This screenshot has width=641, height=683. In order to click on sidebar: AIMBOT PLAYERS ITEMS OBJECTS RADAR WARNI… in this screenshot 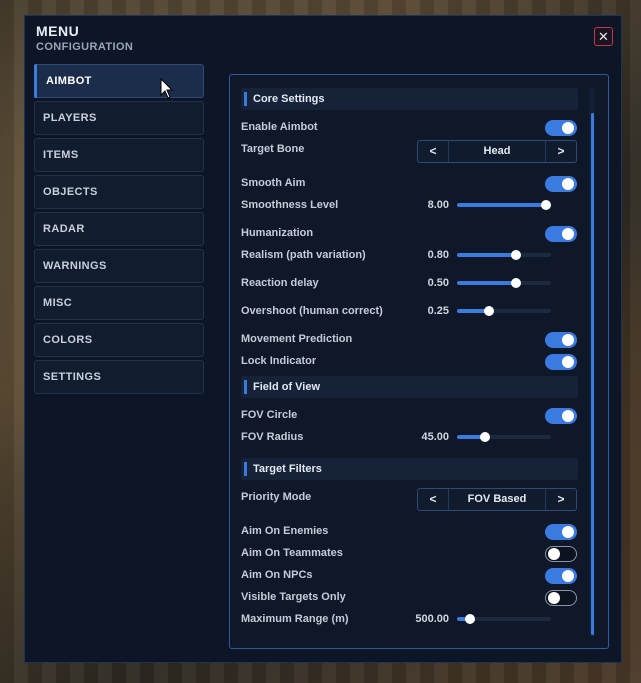, I will do `click(119, 230)`.